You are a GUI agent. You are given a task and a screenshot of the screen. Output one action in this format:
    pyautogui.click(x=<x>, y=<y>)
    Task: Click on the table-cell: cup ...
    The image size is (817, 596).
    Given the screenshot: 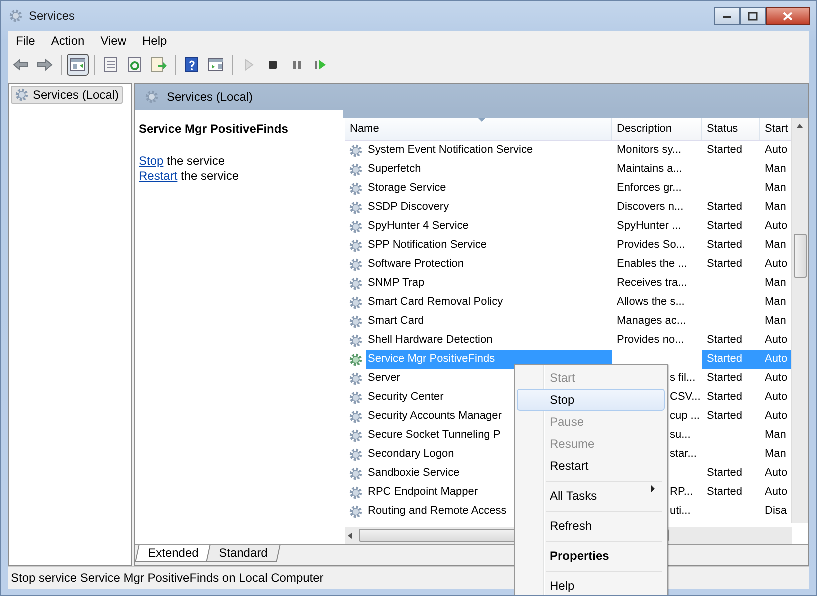 What is the action you would take?
    pyautogui.click(x=685, y=416)
    